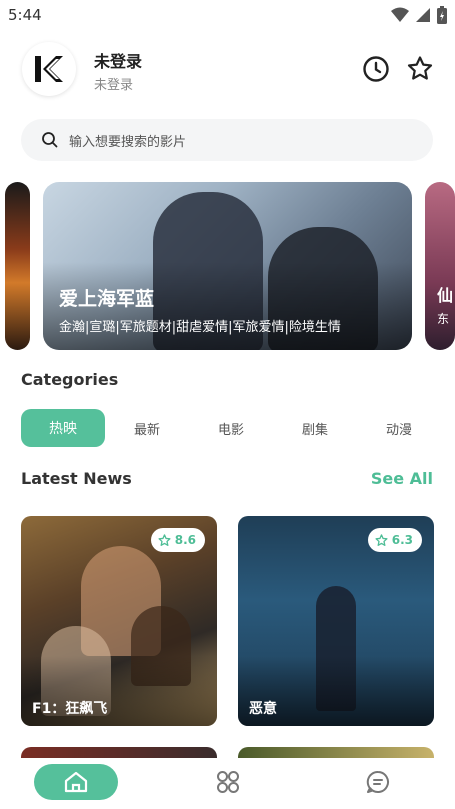  I want to click on history-icon, so click(376, 69).